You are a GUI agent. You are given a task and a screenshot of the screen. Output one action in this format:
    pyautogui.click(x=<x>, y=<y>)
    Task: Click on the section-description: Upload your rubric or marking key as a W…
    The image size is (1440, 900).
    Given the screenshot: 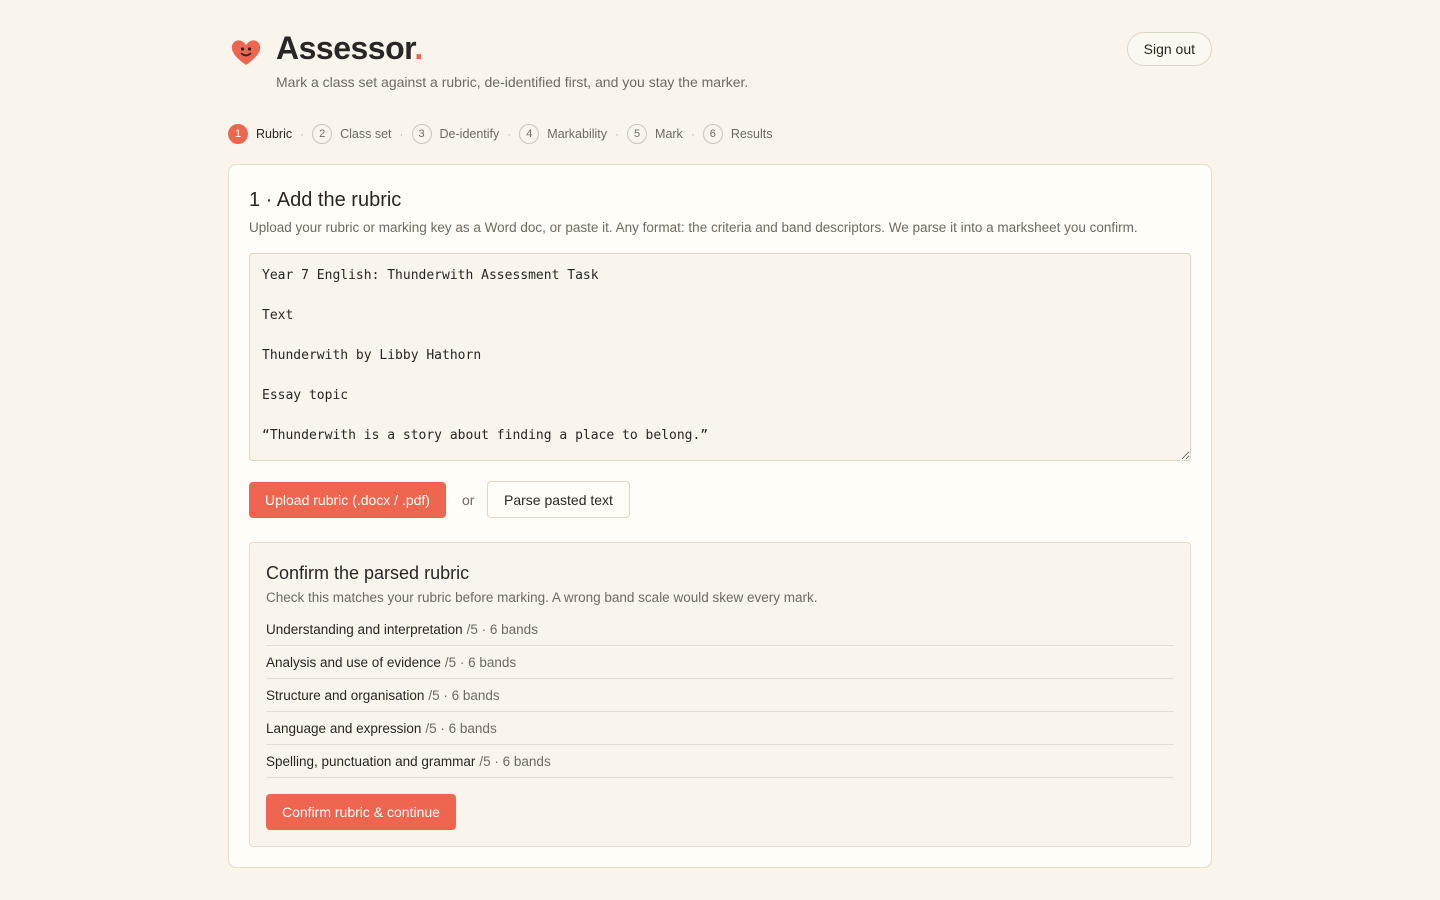 What is the action you would take?
    pyautogui.click(x=693, y=227)
    